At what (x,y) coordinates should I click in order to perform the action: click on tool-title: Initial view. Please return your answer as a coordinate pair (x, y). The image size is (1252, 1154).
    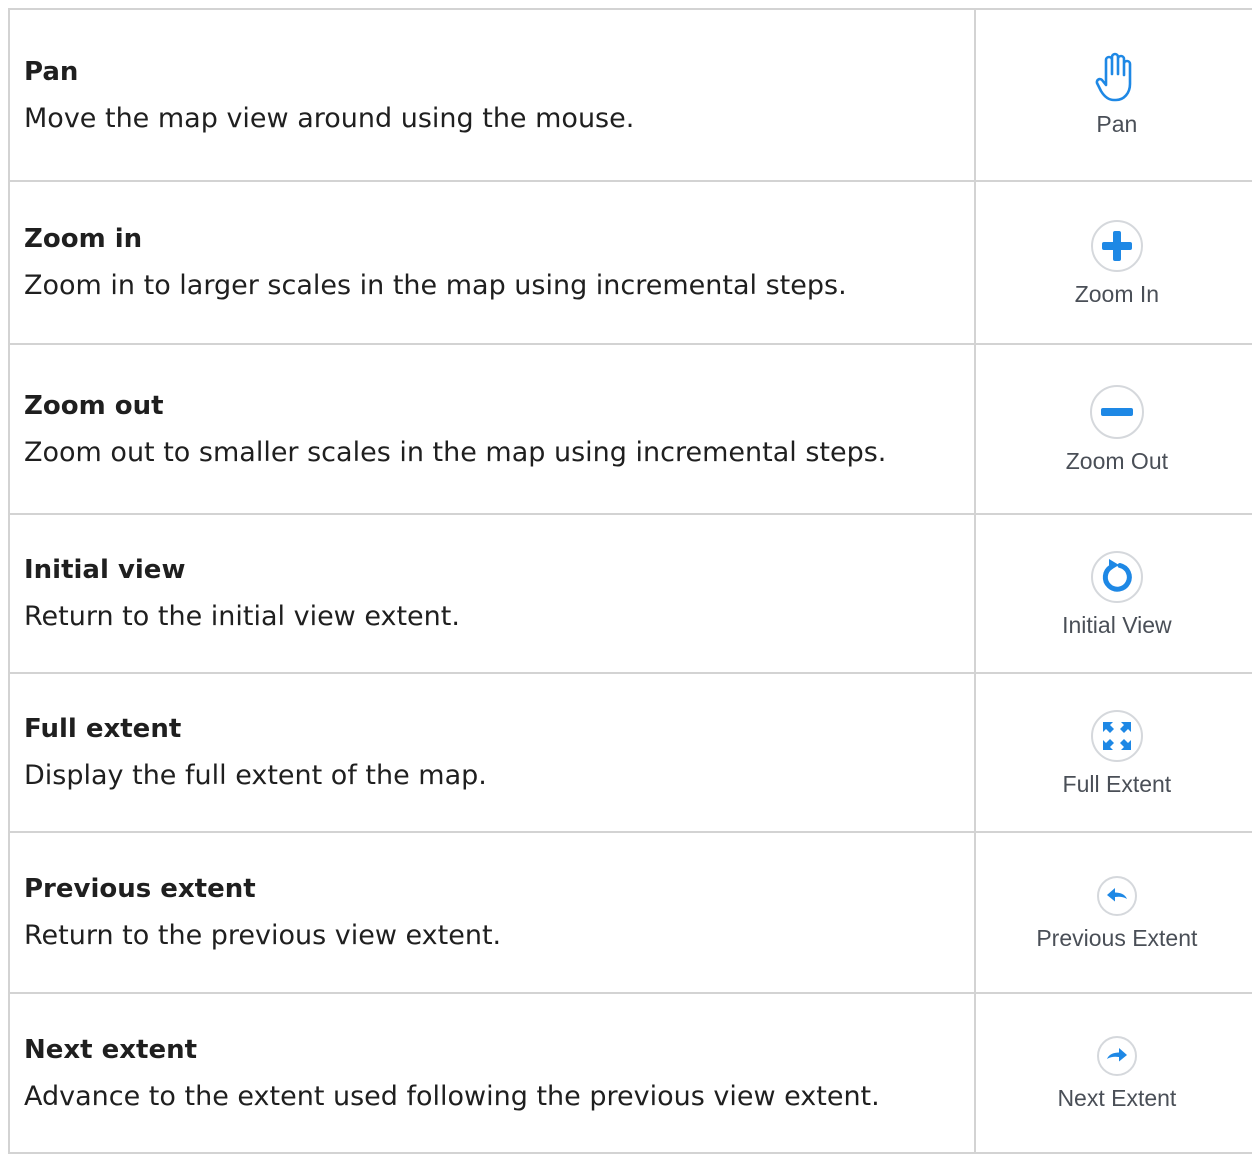
    Looking at the image, I should click on (105, 570).